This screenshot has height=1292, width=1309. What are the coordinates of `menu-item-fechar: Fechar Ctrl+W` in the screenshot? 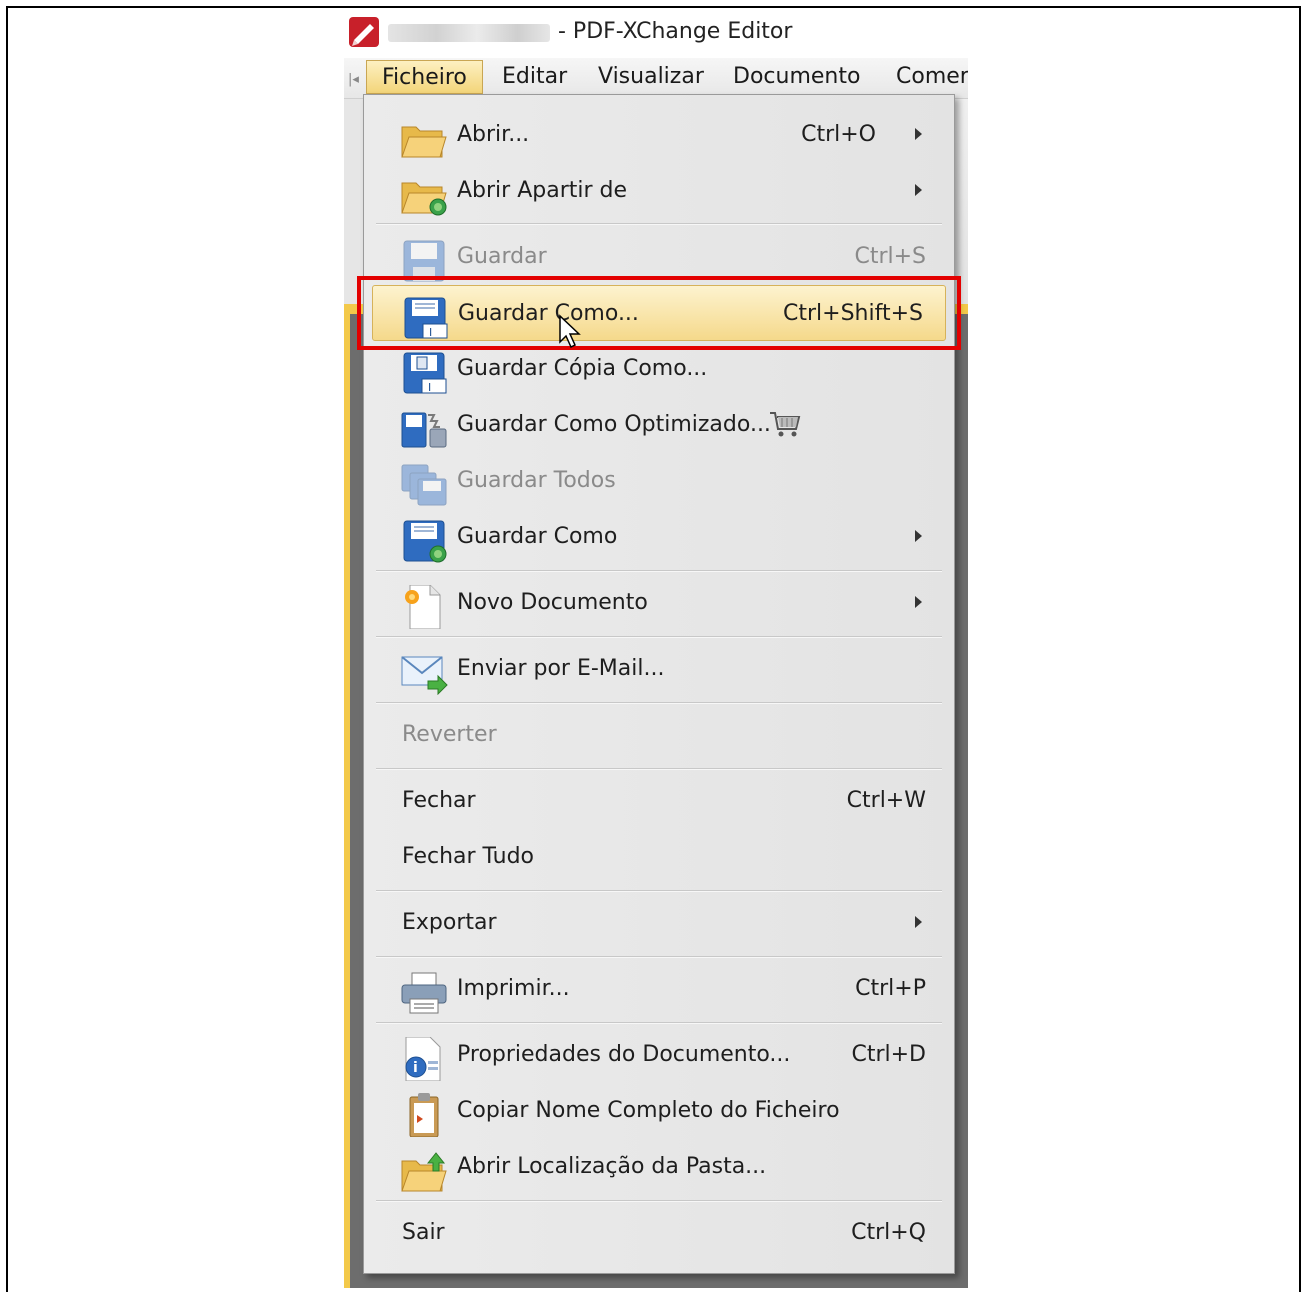 It's located at (660, 801).